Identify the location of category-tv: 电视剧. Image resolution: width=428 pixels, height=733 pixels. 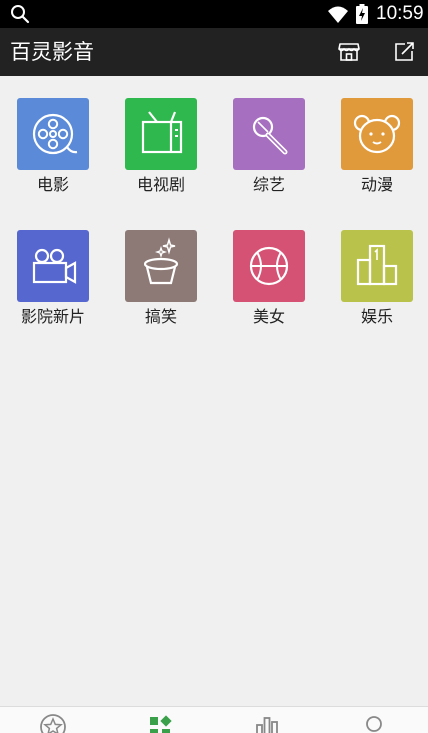
(161, 153).